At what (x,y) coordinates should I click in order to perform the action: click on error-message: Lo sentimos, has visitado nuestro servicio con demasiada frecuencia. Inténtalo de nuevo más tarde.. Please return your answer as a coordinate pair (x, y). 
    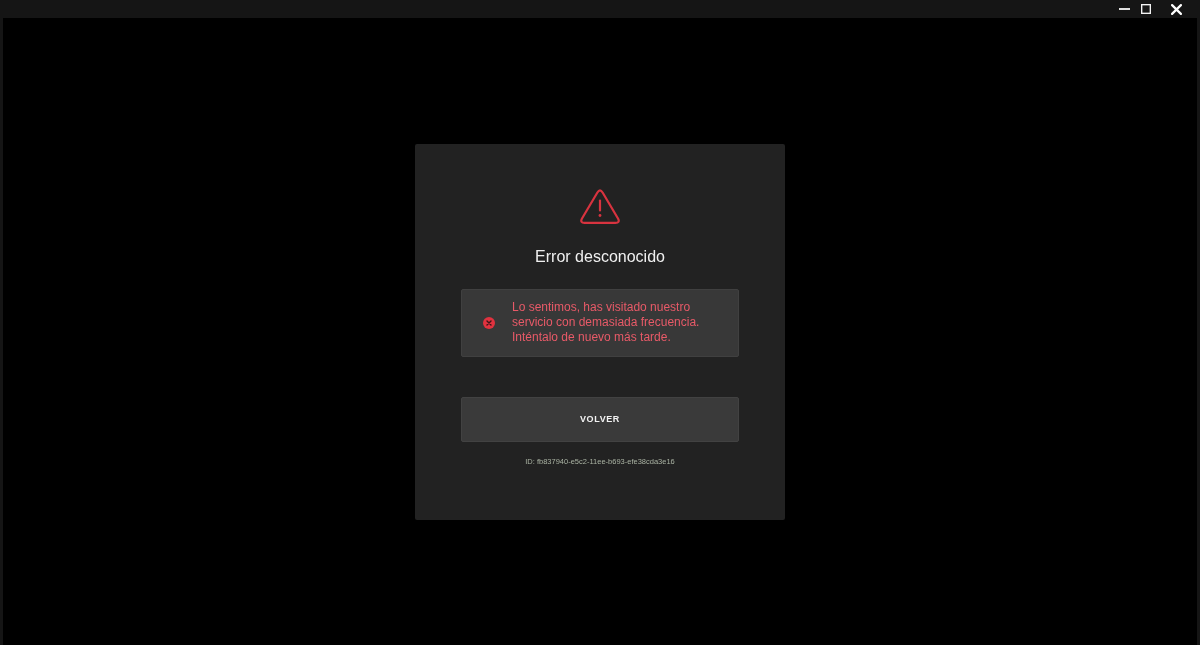
    Looking at the image, I should click on (606, 322).